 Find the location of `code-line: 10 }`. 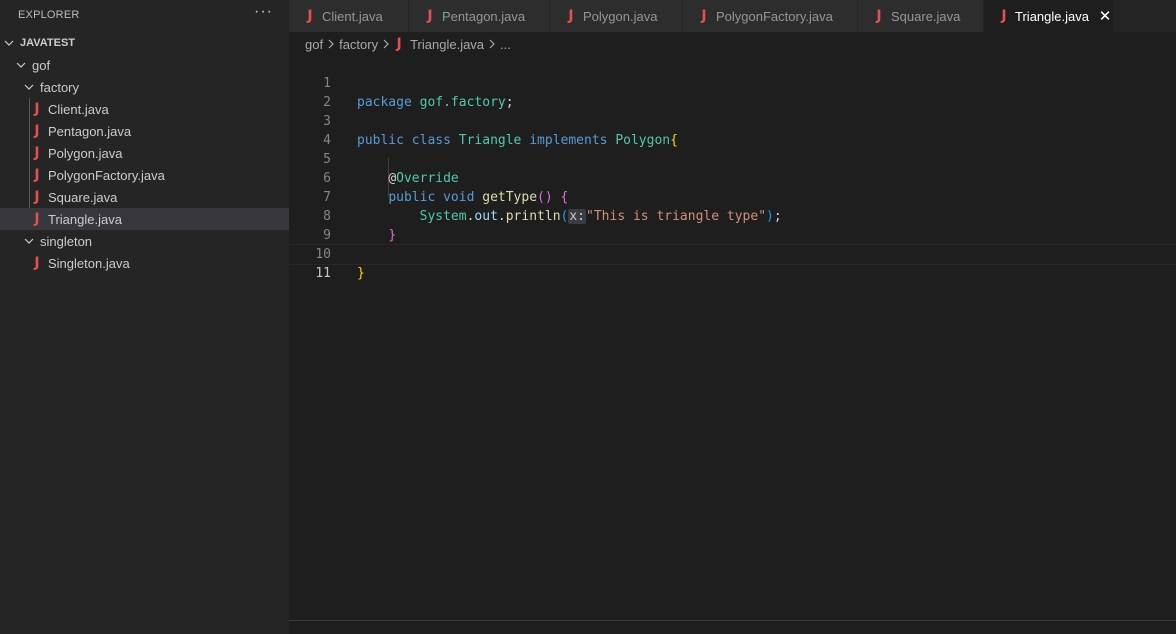

code-line: 10 } is located at coordinates (732, 253).